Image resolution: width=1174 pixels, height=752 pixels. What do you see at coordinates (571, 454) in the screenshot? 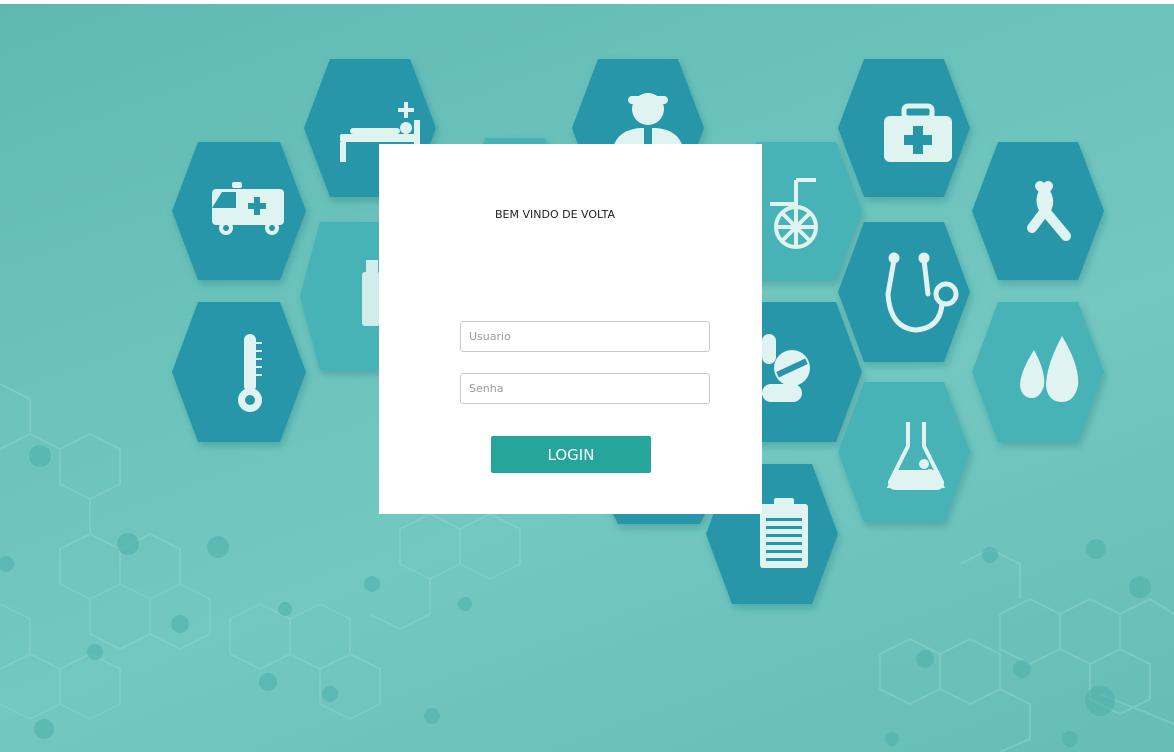
I see `login-button: LOGIN` at bounding box center [571, 454].